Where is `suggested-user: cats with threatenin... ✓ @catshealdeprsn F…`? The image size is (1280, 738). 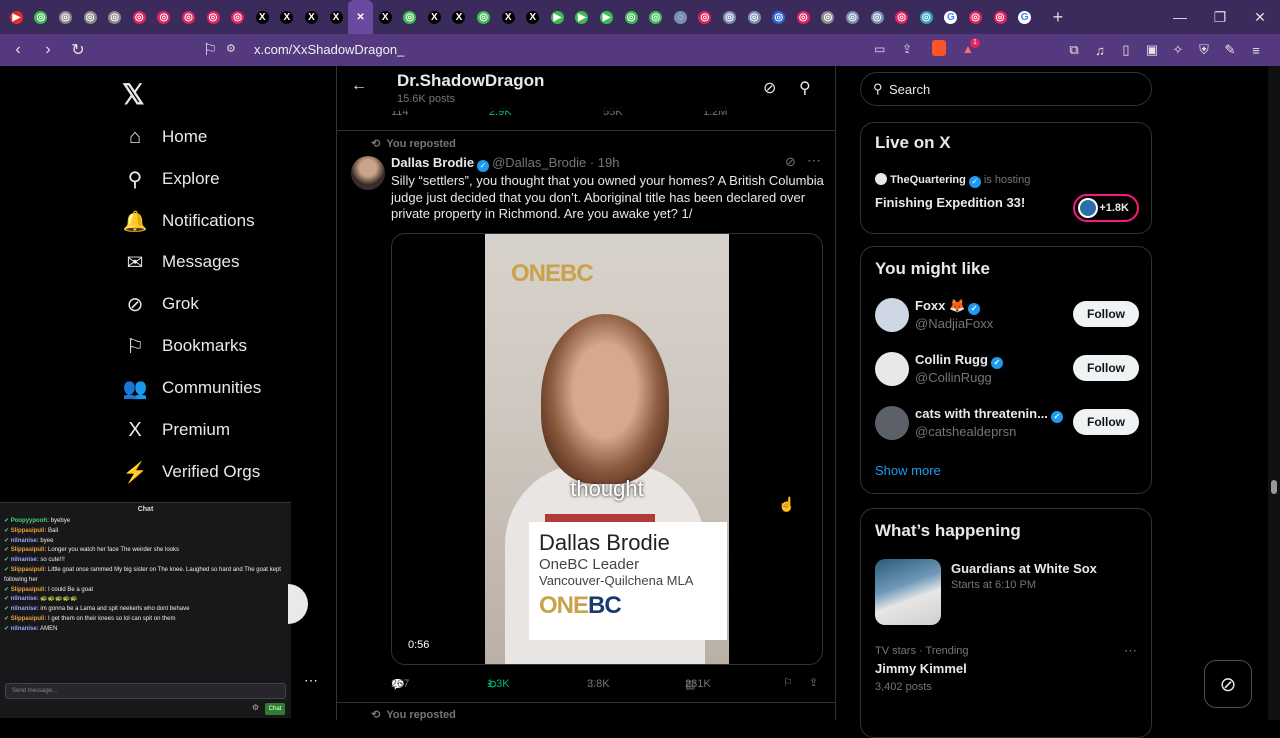
suggested-user: cats with threatenin... ✓ @catshealdeprsn F… is located at coordinates (1007, 423).